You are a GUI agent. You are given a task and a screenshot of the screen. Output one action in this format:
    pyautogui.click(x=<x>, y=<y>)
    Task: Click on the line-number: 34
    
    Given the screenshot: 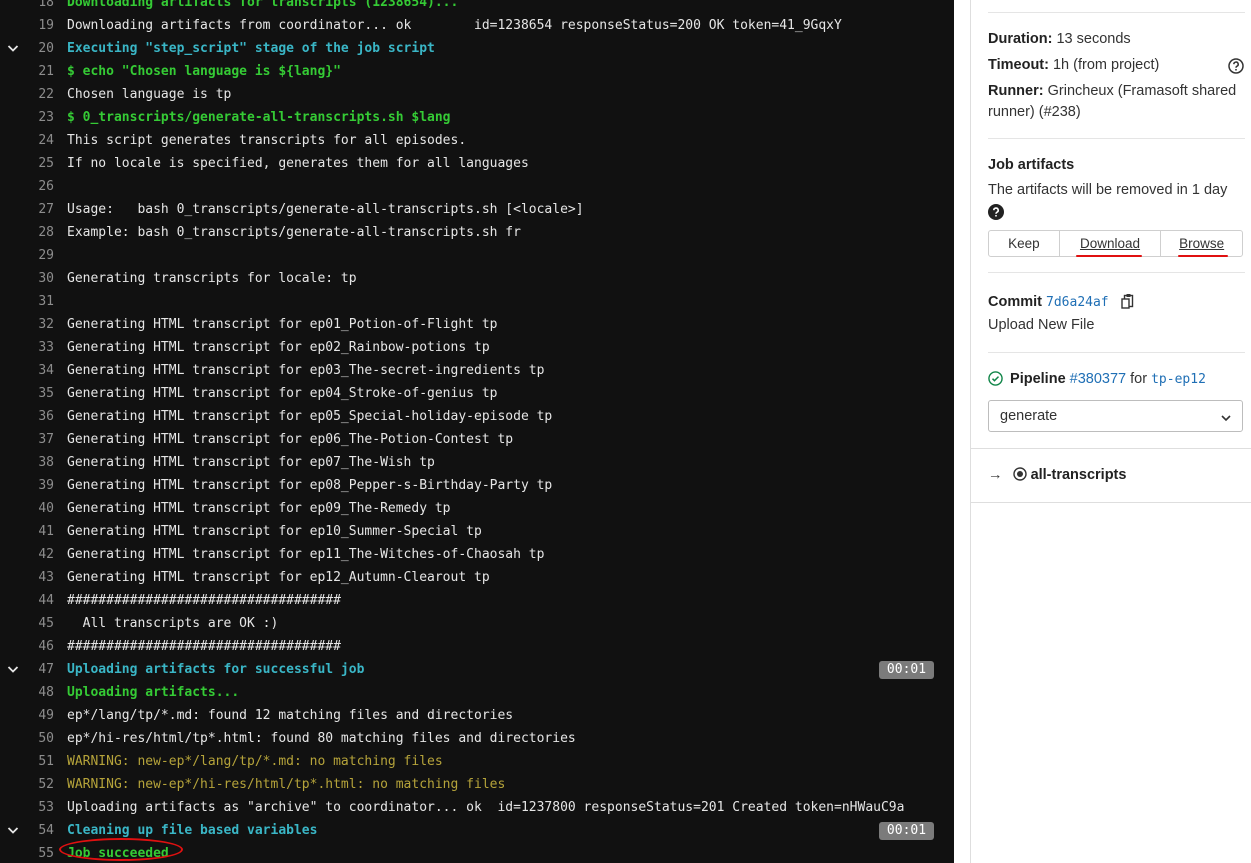 What is the action you would take?
    pyautogui.click(x=38, y=370)
    